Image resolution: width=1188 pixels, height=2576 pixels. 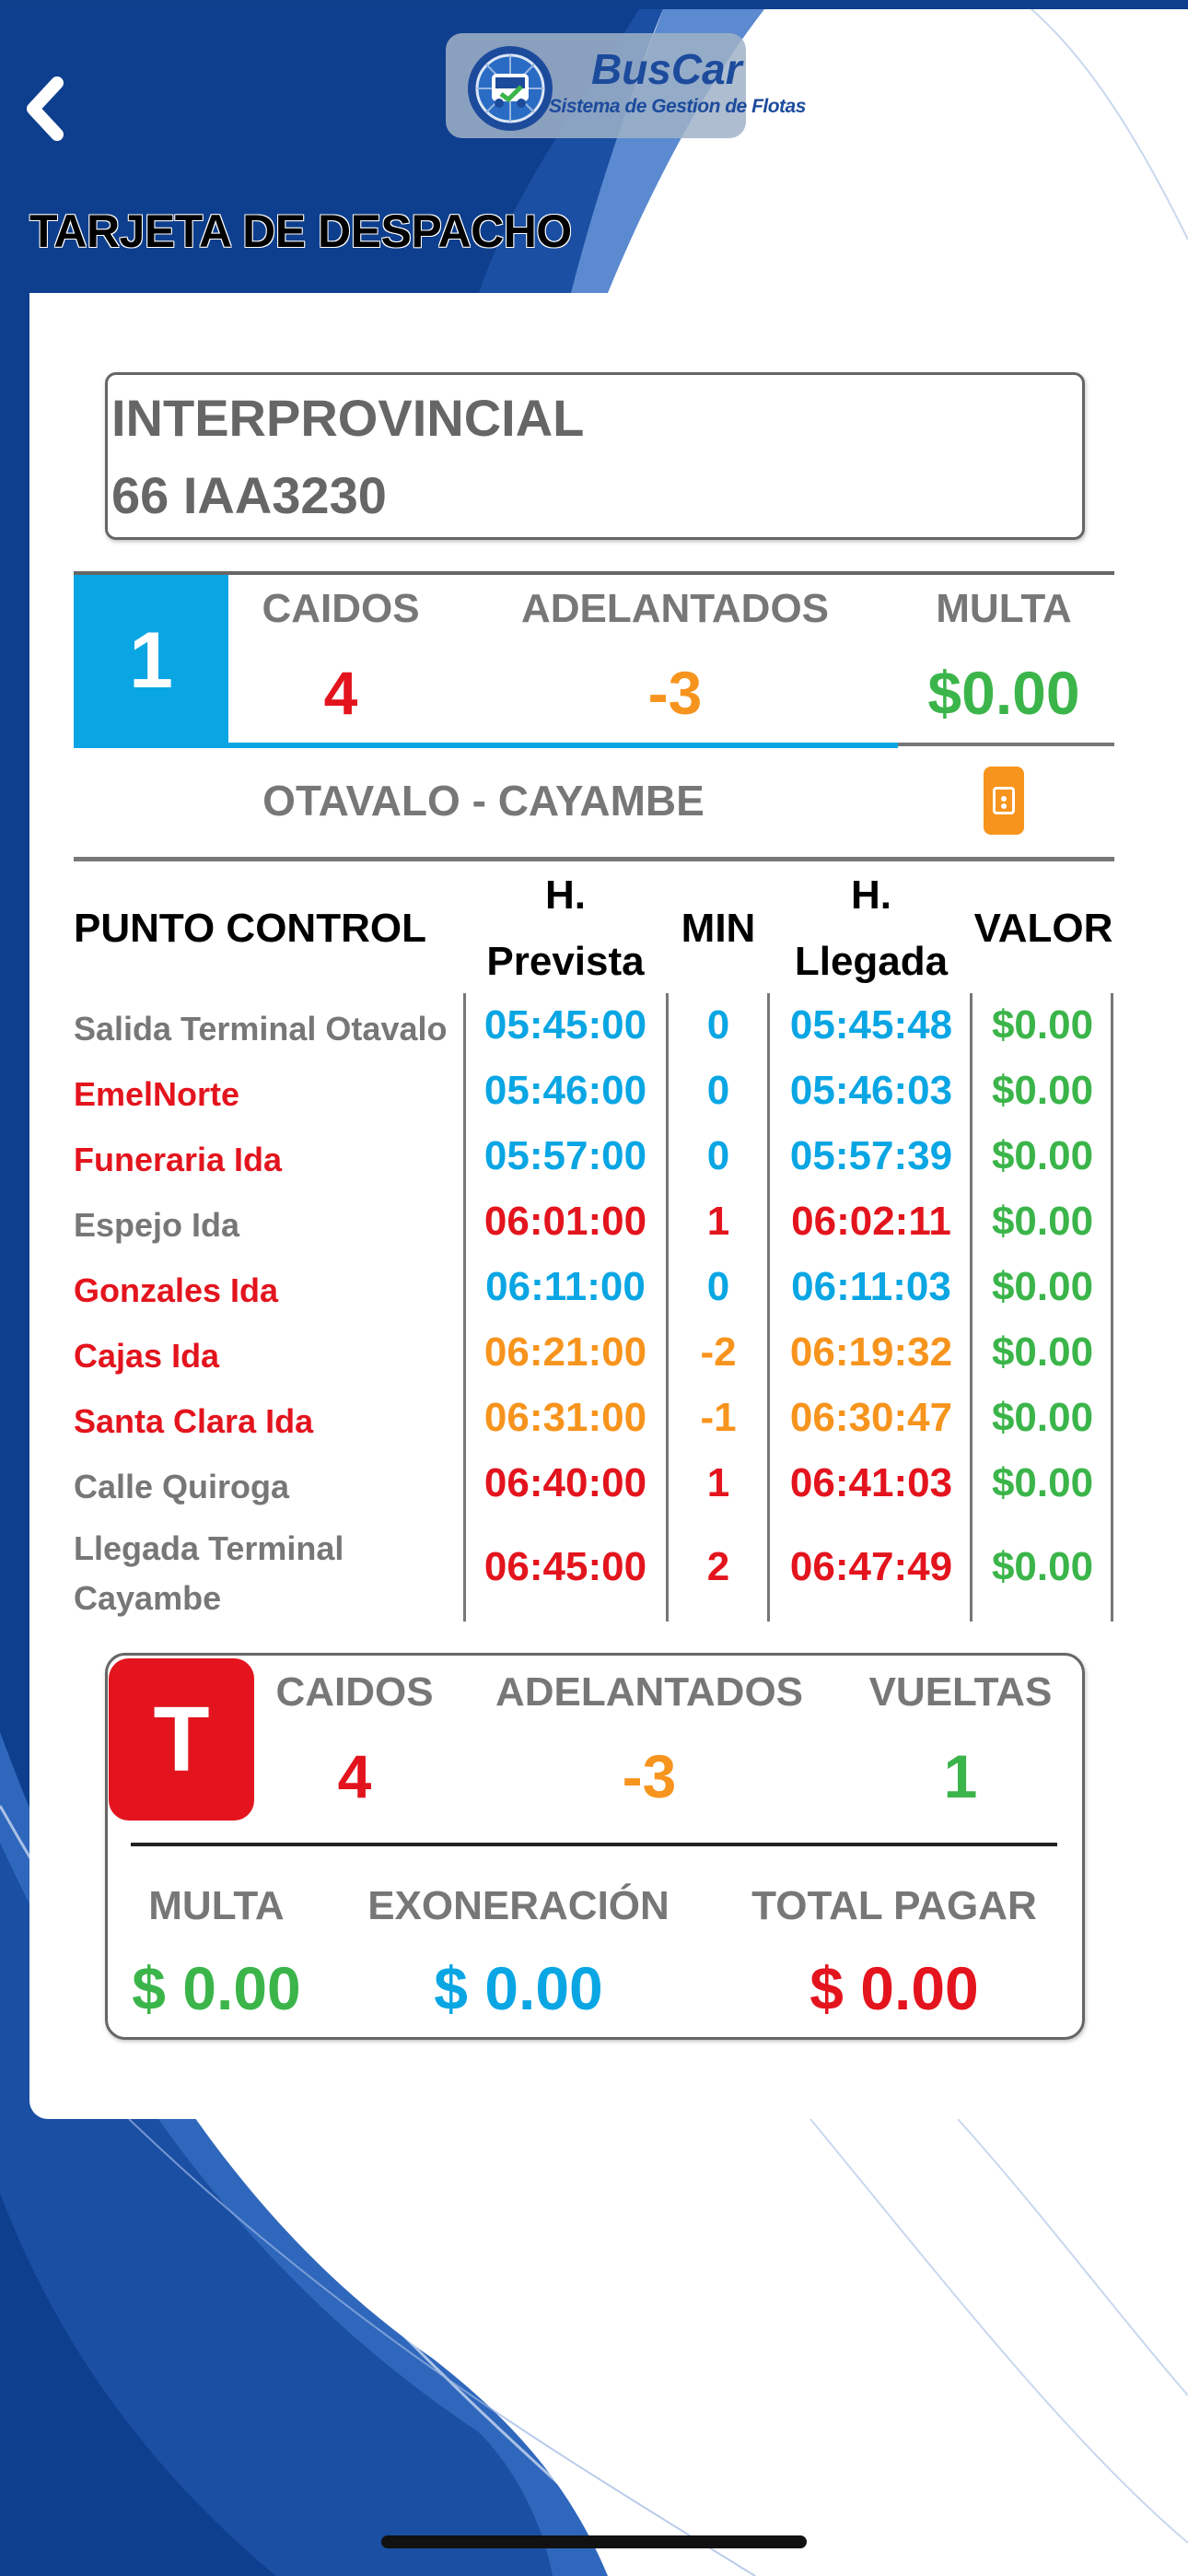 What do you see at coordinates (871, 1482) in the screenshot?
I see `row-h-llegada: 06:41:03` at bounding box center [871, 1482].